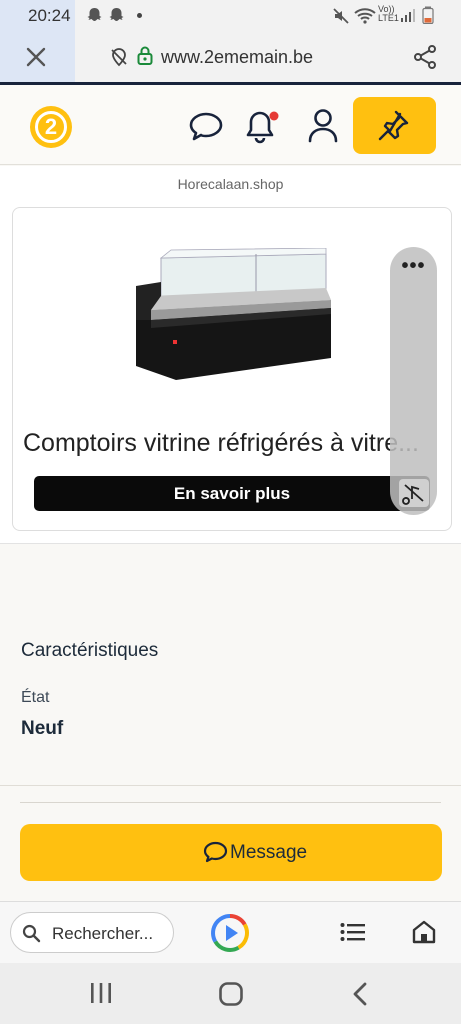 This screenshot has height=1024, width=461. I want to click on wifi-icon, so click(365, 16).